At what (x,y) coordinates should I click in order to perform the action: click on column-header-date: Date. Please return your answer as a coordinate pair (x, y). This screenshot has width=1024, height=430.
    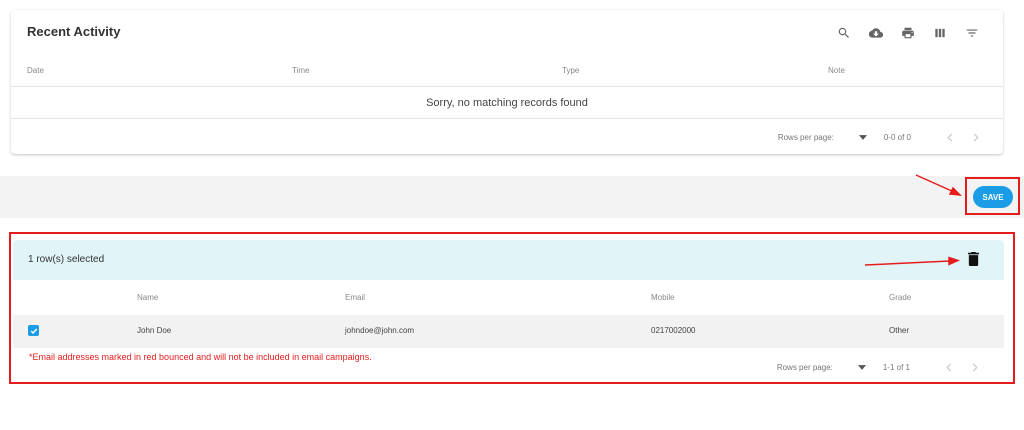
    Looking at the image, I should click on (35, 70).